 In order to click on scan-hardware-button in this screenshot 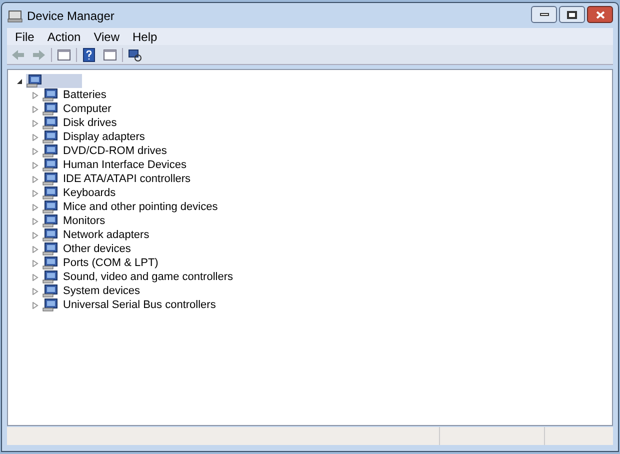, I will do `click(135, 54)`.